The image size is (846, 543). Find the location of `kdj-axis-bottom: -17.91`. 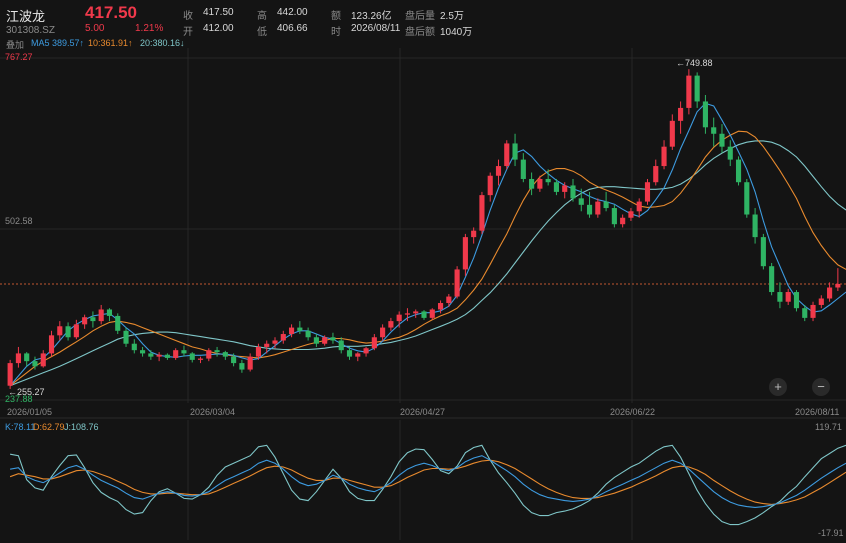

kdj-axis-bottom: -17.91 is located at coordinates (831, 533).